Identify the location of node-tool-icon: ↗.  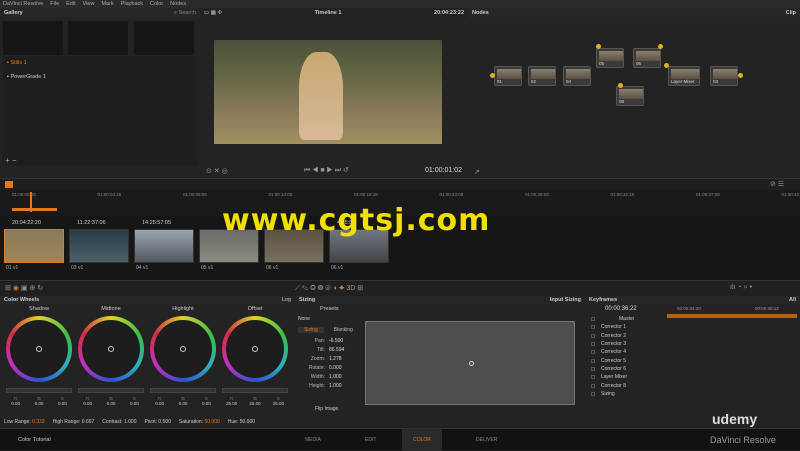
(477, 172).